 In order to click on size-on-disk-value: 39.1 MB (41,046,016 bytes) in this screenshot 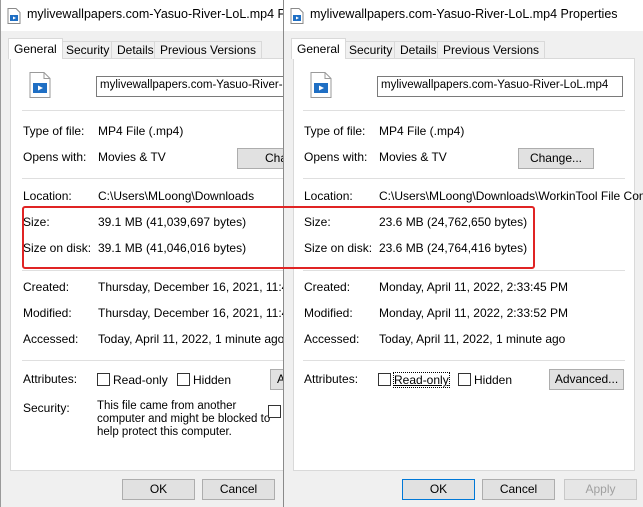, I will do `click(172, 248)`.